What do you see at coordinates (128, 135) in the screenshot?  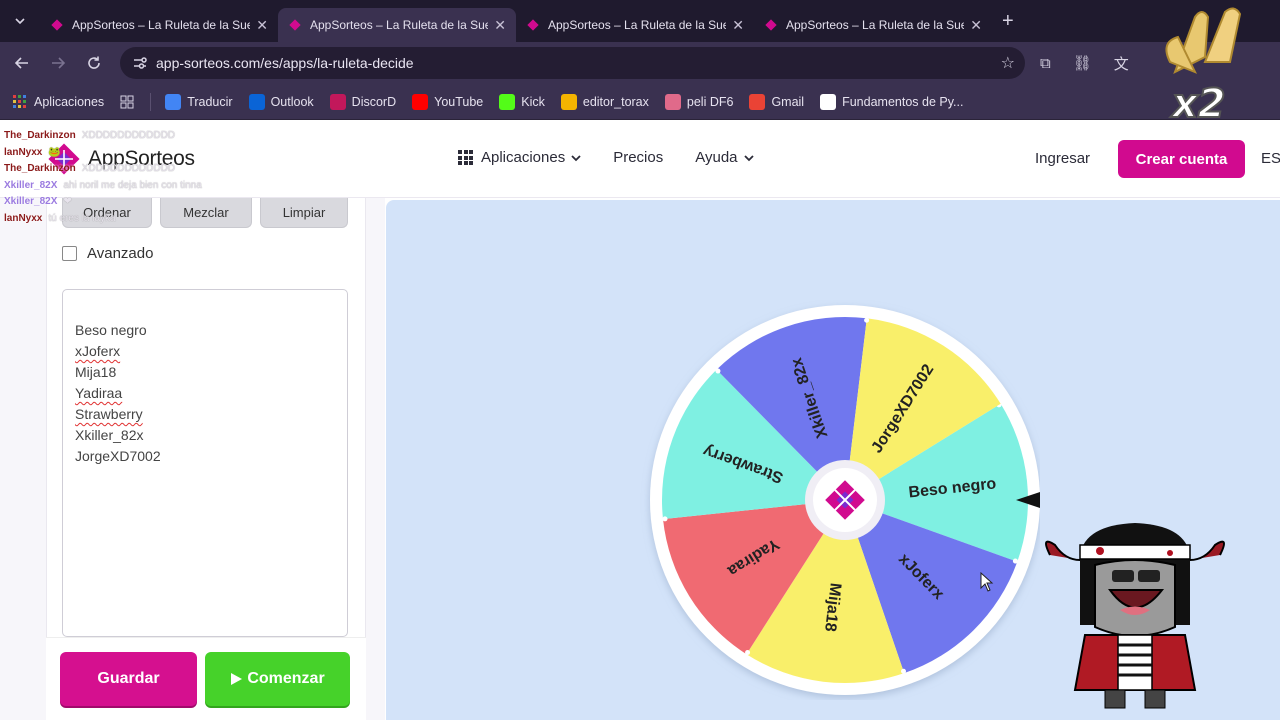 I see `chat-text: XDDDDDDDDDDDD` at bounding box center [128, 135].